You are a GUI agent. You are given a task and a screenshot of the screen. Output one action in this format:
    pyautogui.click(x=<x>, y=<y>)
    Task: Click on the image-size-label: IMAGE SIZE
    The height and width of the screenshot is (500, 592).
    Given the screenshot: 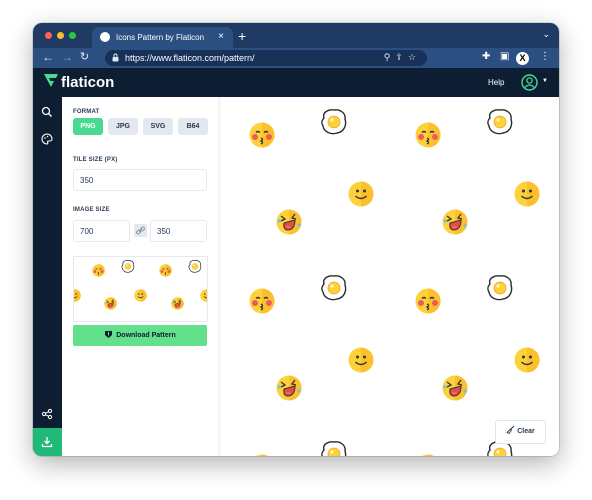 What is the action you would take?
    pyautogui.click(x=91, y=210)
    